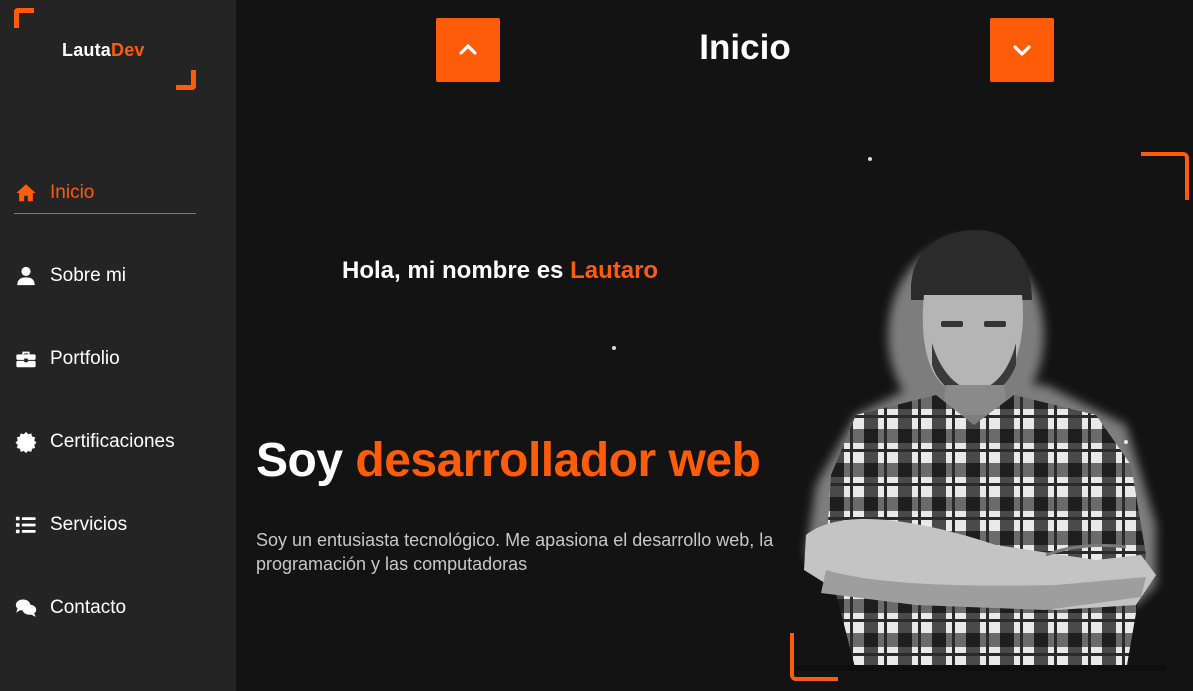  I want to click on sidebar-item-label: Certificaciones, so click(112, 441).